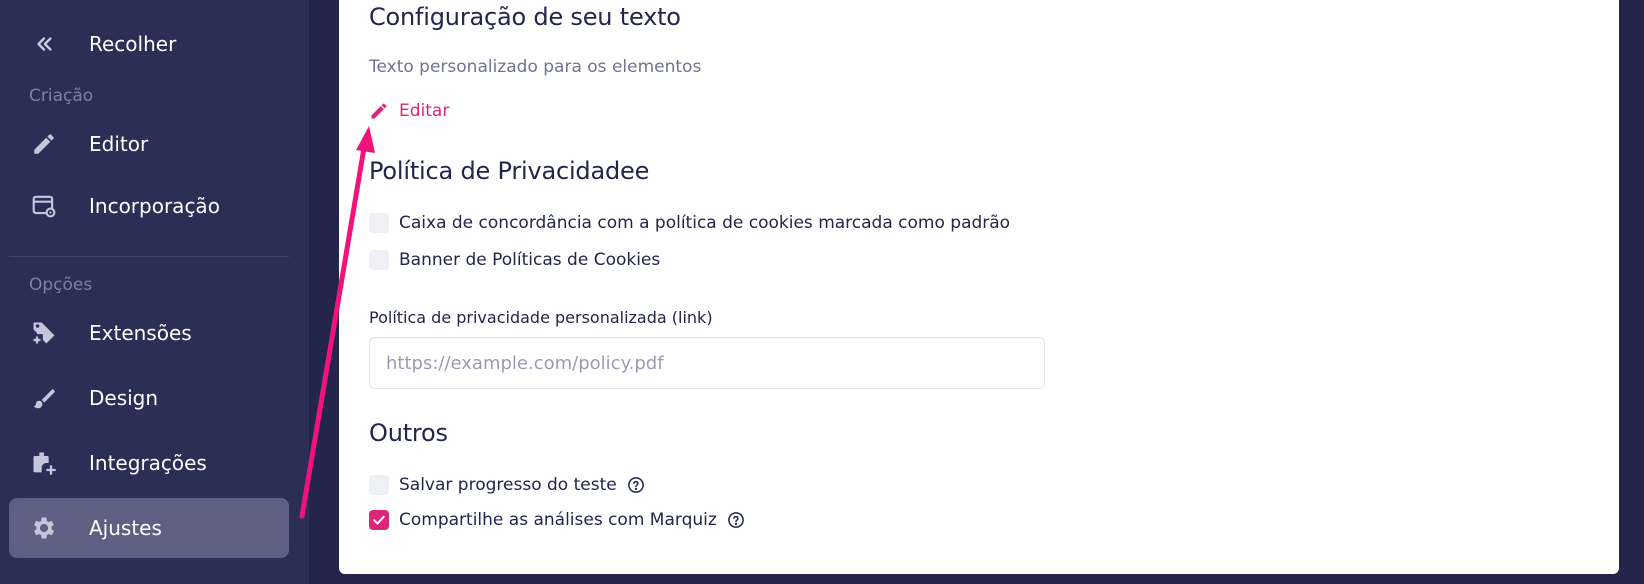 This screenshot has height=584, width=1644. I want to click on checkbox-label: Compartilhe as análises com Marquiz, so click(558, 520).